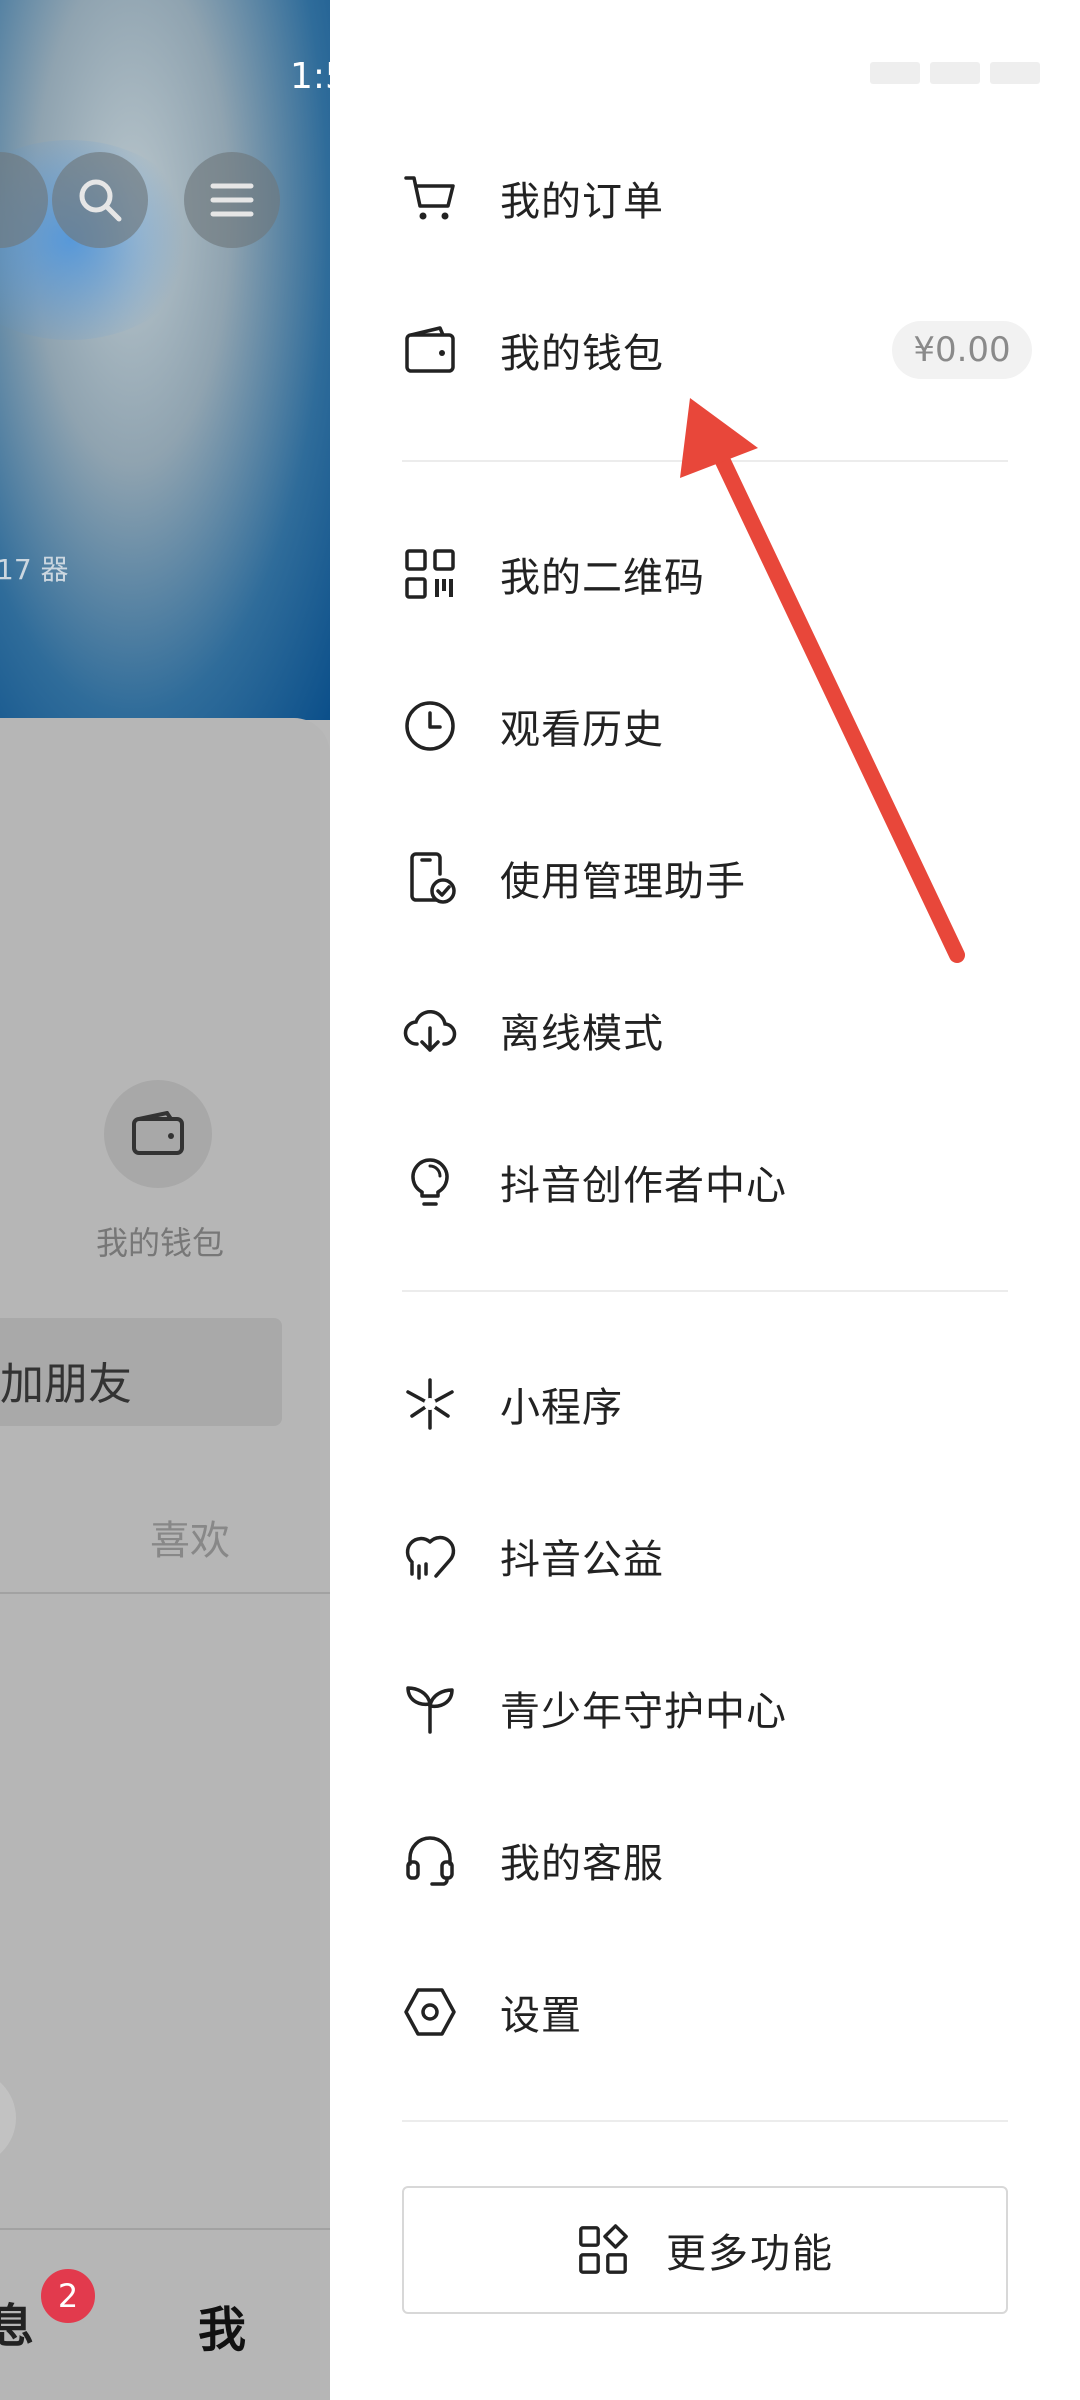 The image size is (1080, 2400). What do you see at coordinates (643, 1186) in the screenshot?
I see `menu-label: 抖音创作者中心` at bounding box center [643, 1186].